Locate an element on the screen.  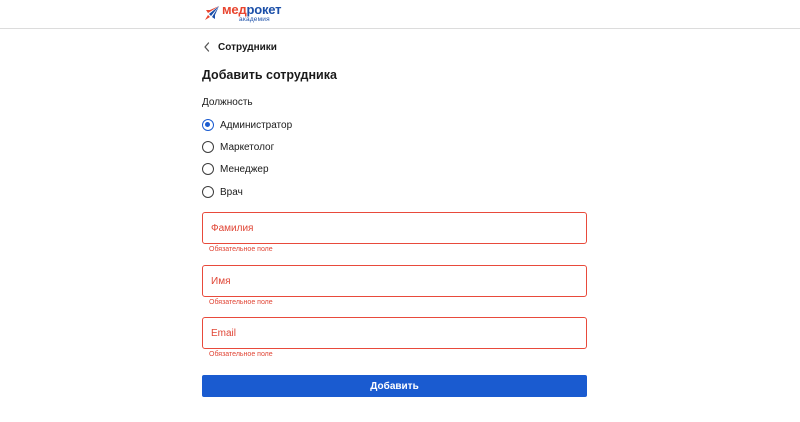
logo-subtitle: академия is located at coordinates (254, 19).